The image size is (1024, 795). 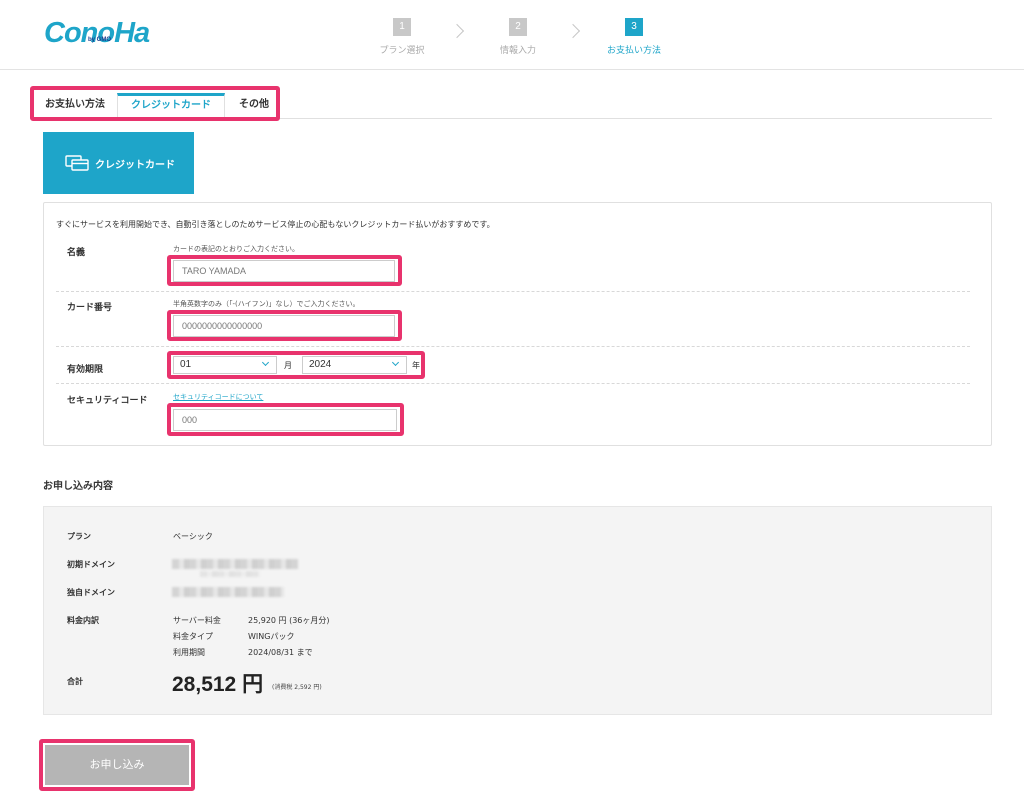 What do you see at coordinates (79, 536) in the screenshot?
I see `plan-label: プラン` at bounding box center [79, 536].